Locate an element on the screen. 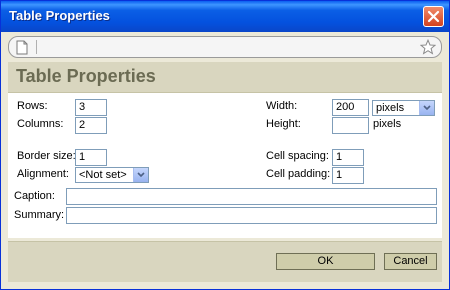  page-title: Table Properties is located at coordinates (86, 76).